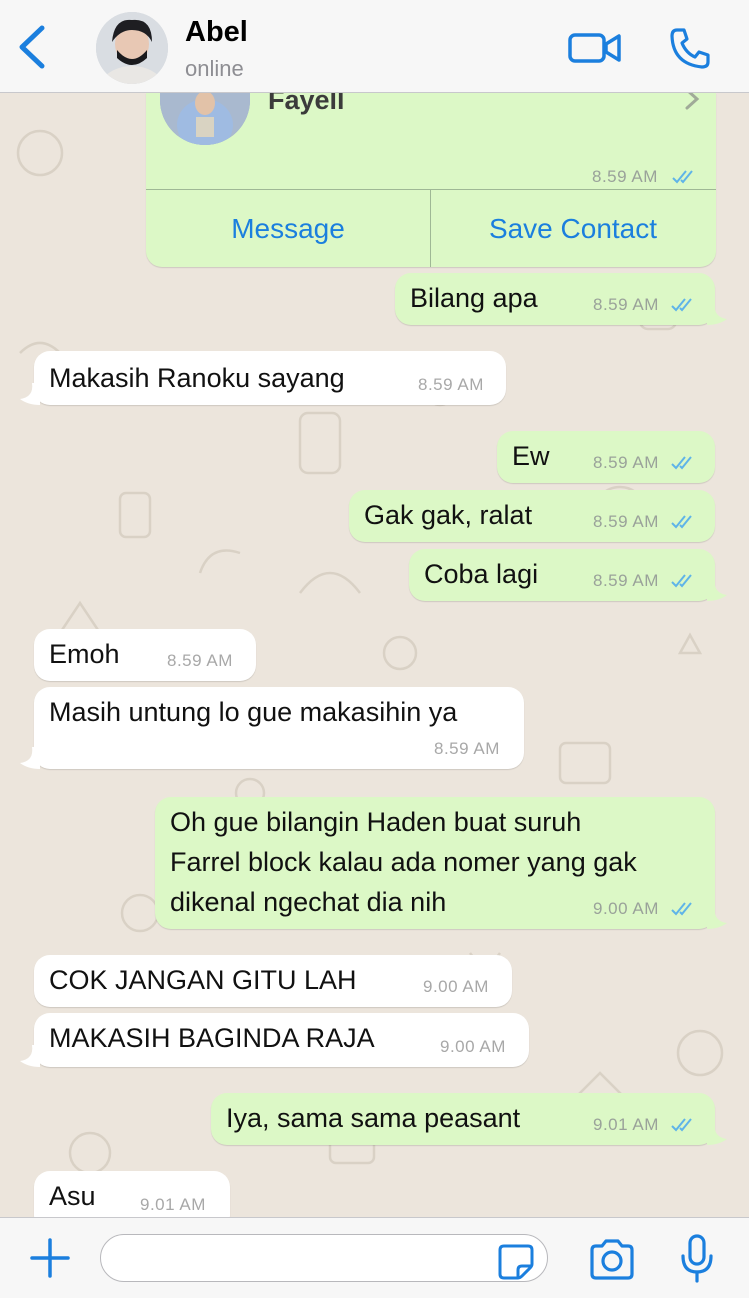 This screenshot has height=1298, width=749. Describe the element at coordinates (272, 728) in the screenshot. I see `message-bubble-incoming: Masih untung lo gue makasihin ya 8.59 AM` at that location.